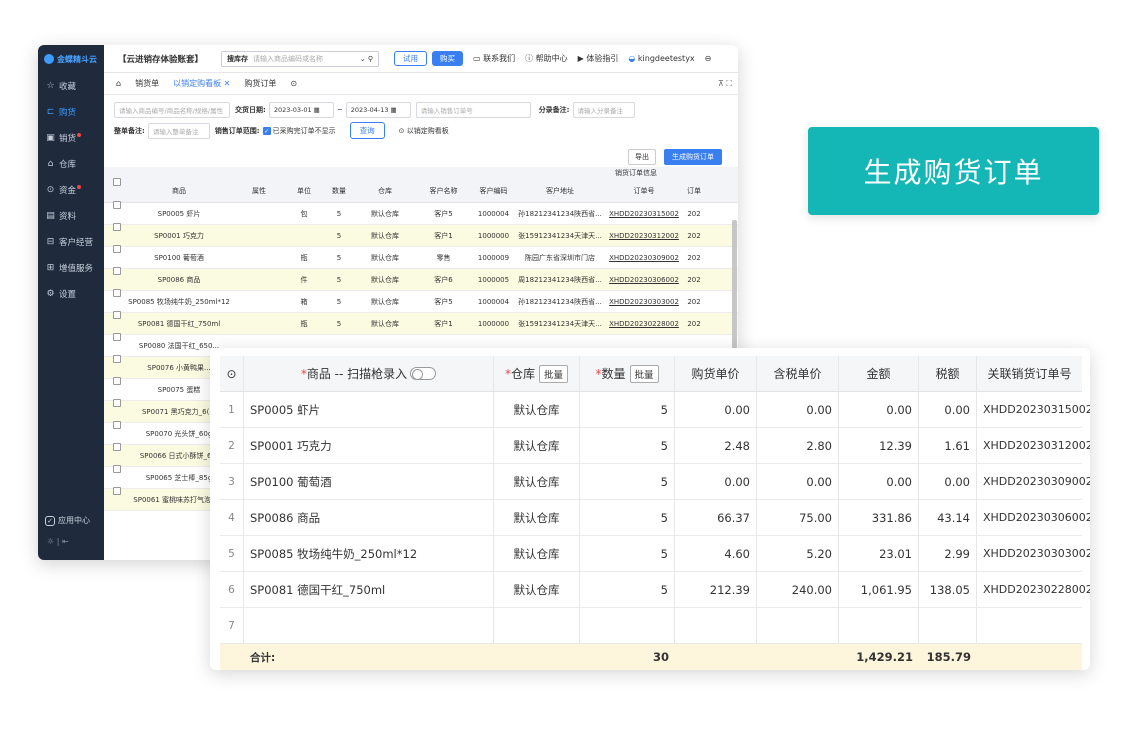 This screenshot has width=1132, height=732. I want to click on tab-purchase-order: 购货订单, so click(260, 83).